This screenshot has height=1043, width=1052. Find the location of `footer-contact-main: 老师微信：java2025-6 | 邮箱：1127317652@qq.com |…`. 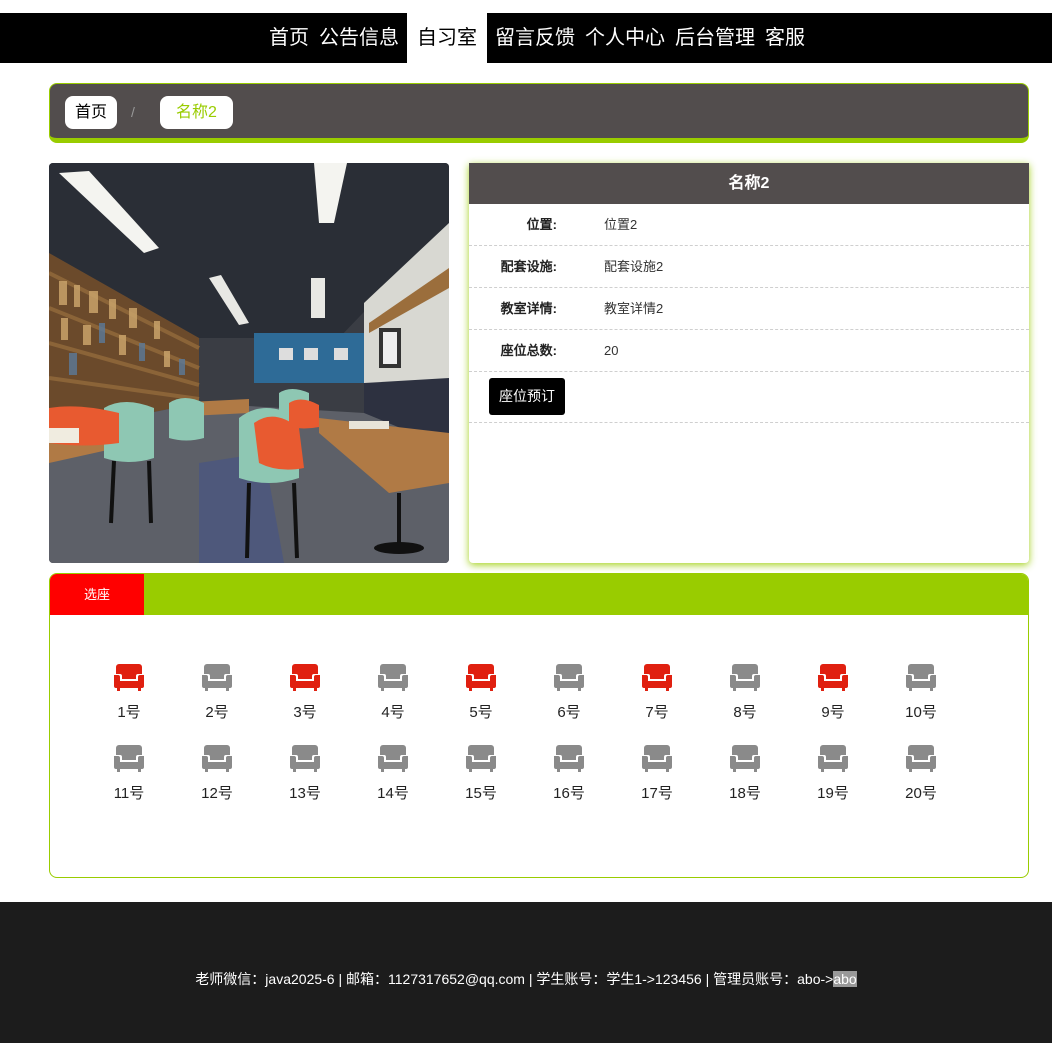

footer-contact-main: 老师微信：java2025-6 | 邮箱：1127317652@qq.com |… is located at coordinates (514, 979).